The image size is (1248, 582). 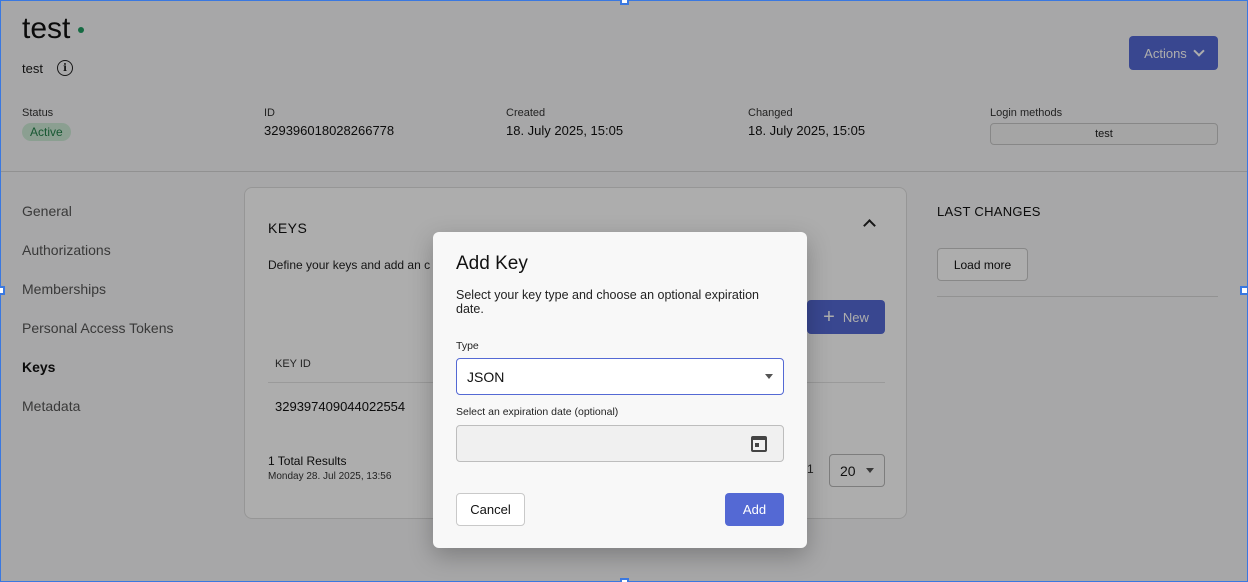 I want to click on cancel-button: Cancel, so click(x=490, y=509).